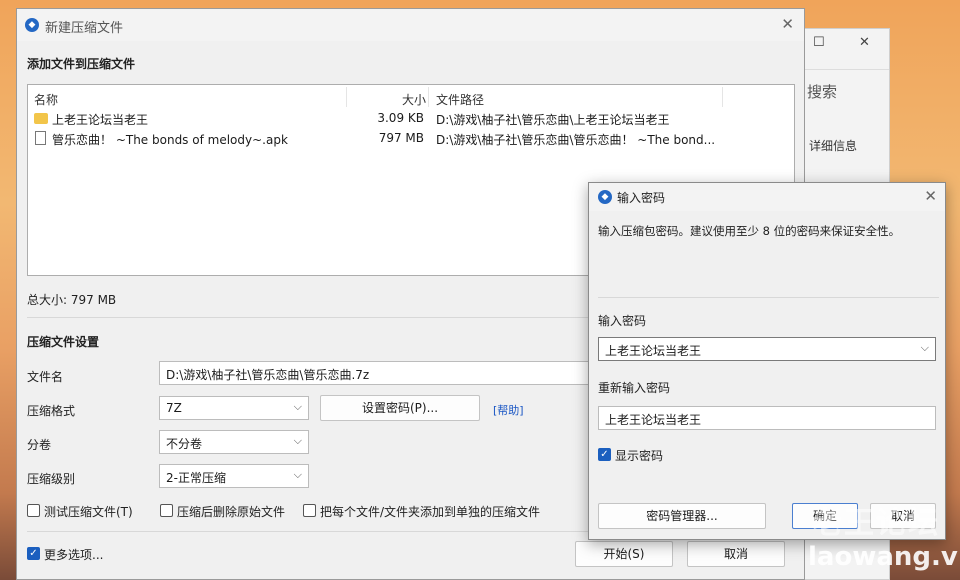  What do you see at coordinates (40, 138) in the screenshot?
I see `file-icon` at bounding box center [40, 138].